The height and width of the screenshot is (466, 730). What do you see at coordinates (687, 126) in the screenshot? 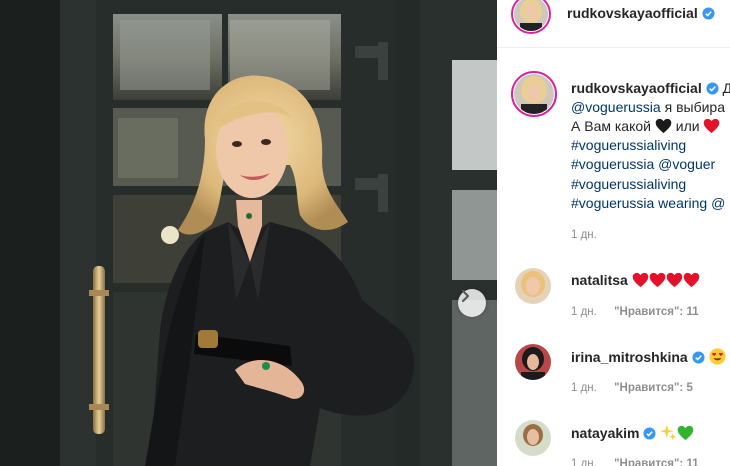
I see `caption-text-2b: или` at bounding box center [687, 126].